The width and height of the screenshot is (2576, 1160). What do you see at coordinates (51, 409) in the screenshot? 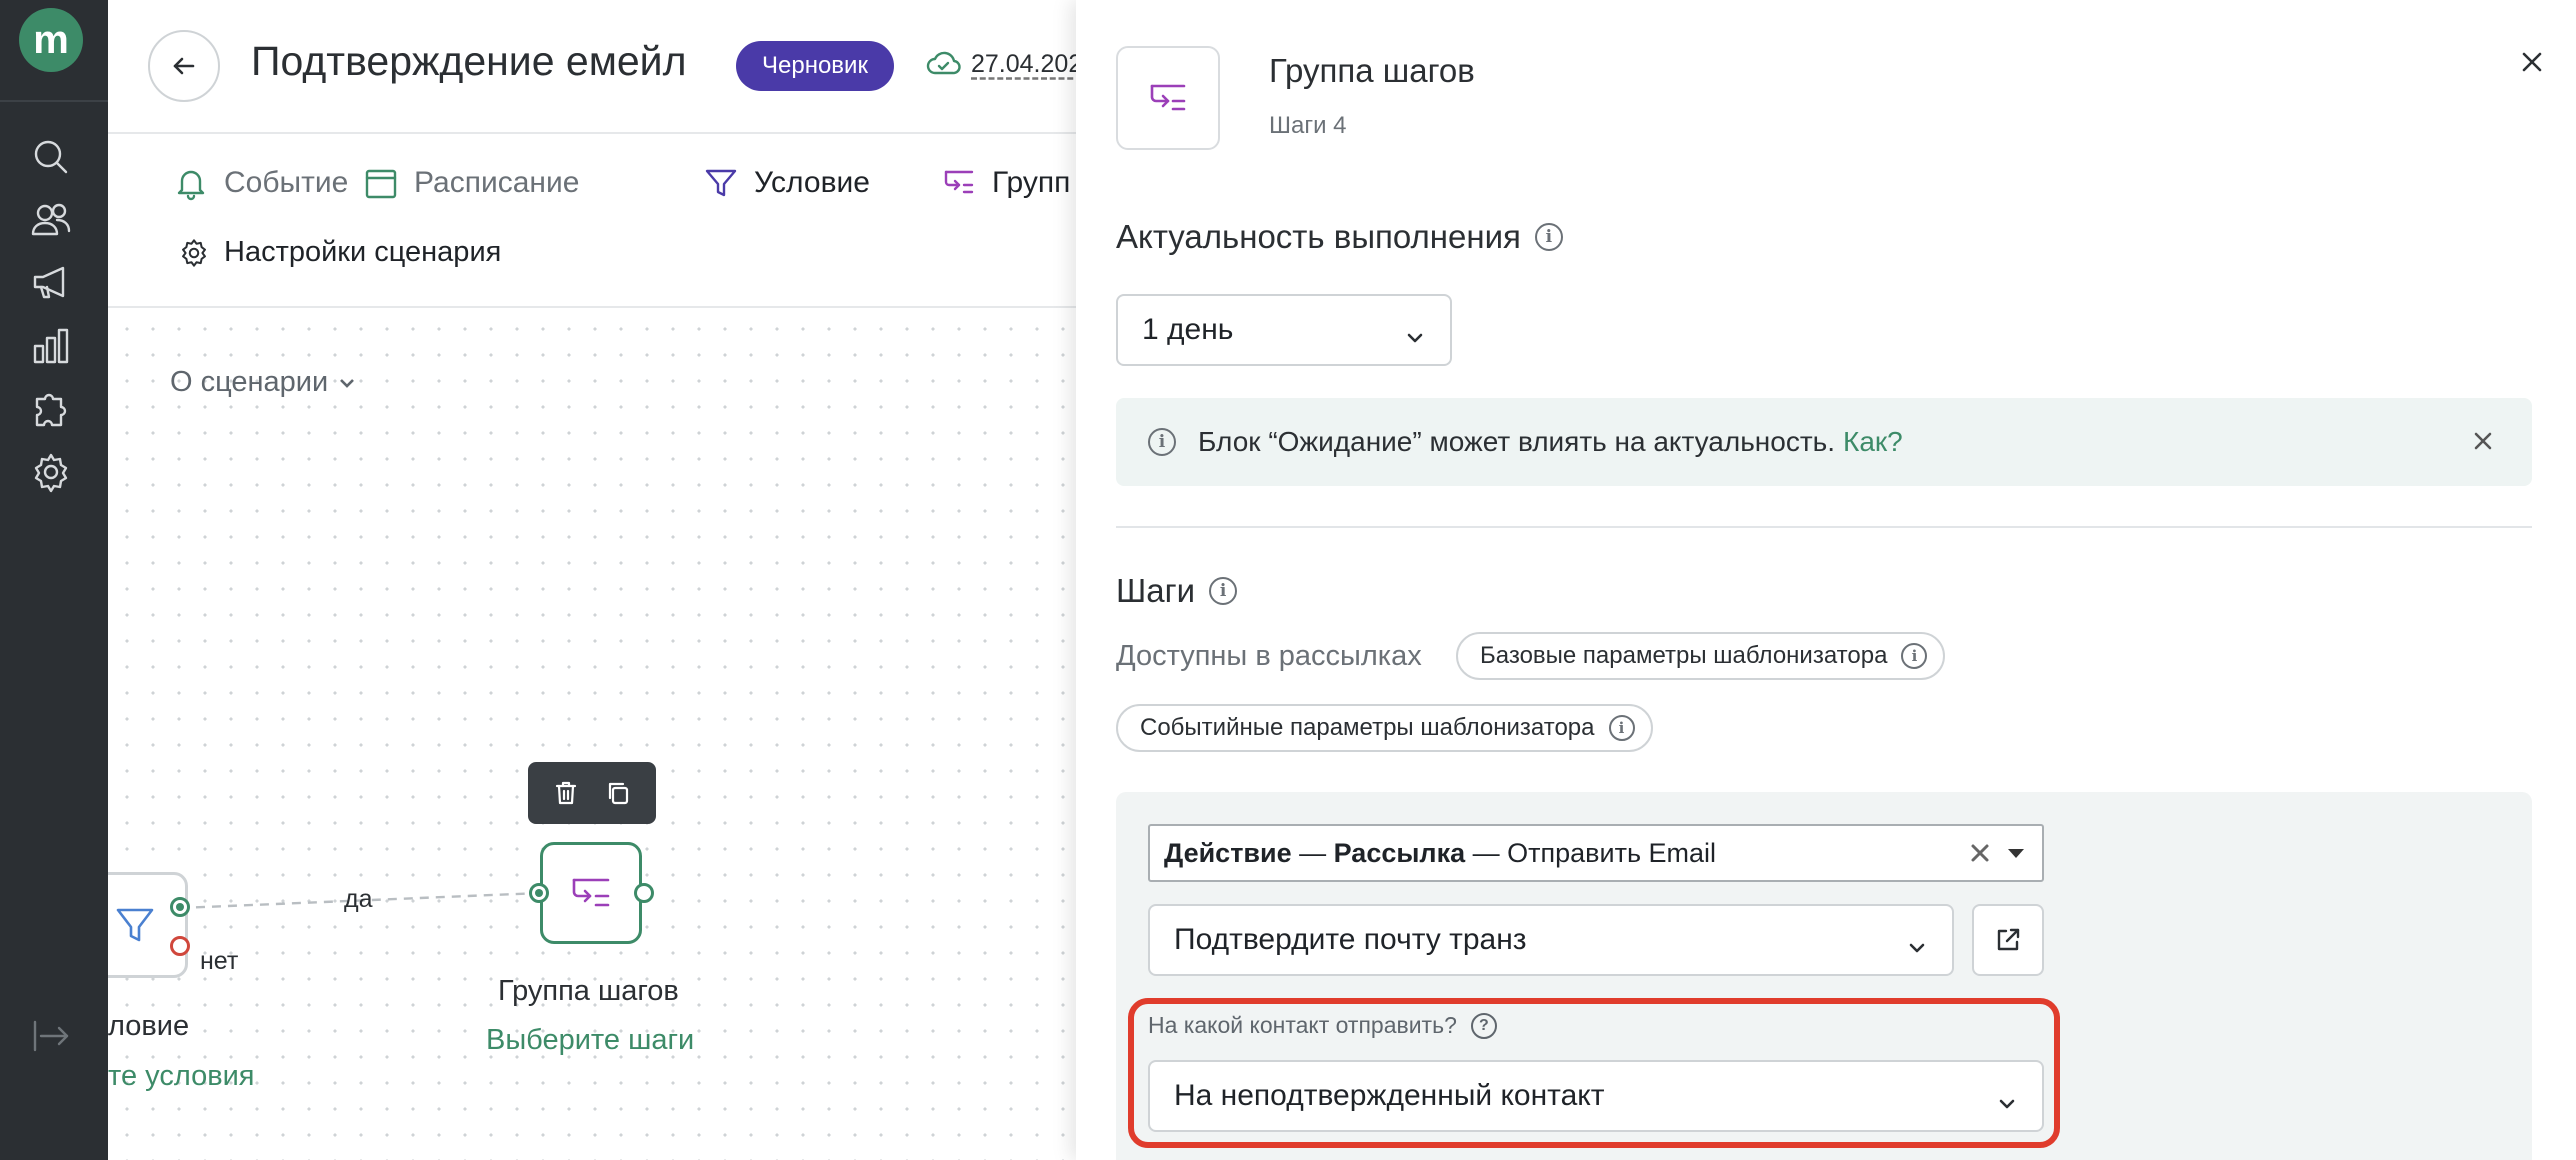
I see `puzzle-icon` at bounding box center [51, 409].